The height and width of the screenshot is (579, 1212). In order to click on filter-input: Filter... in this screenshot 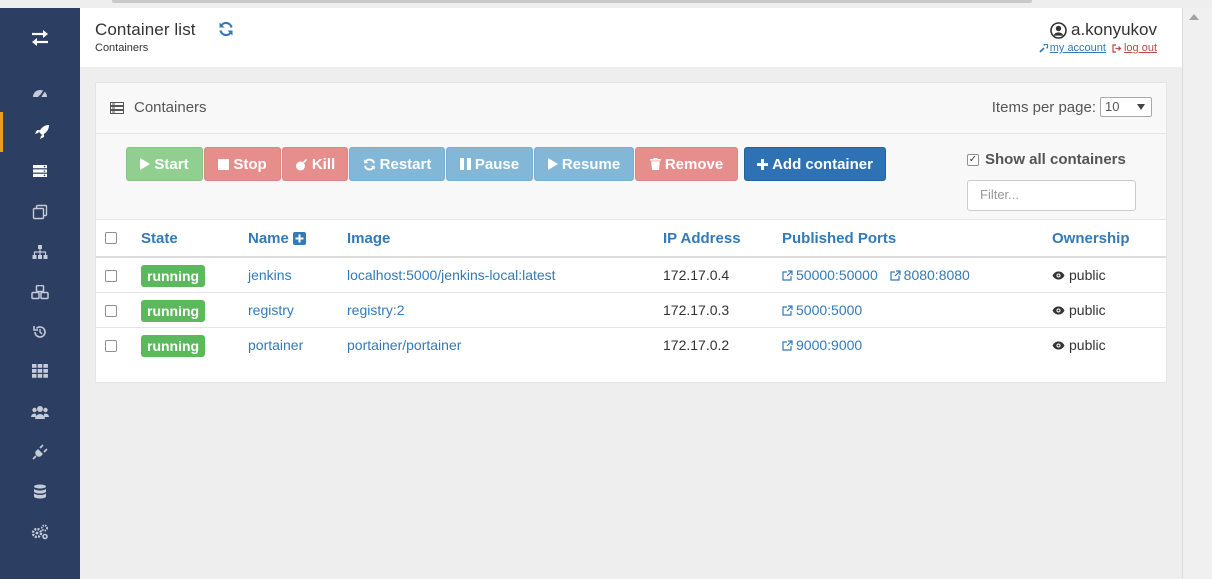, I will do `click(1051, 195)`.